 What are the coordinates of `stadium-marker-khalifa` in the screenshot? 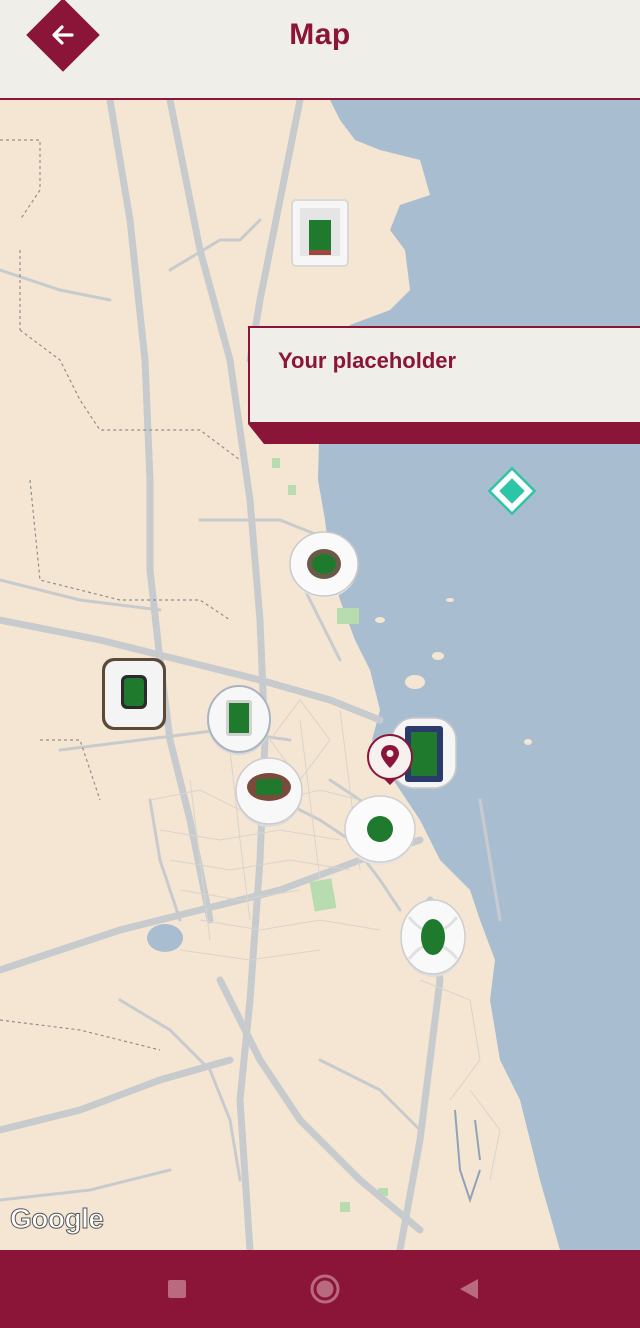 It's located at (269, 792).